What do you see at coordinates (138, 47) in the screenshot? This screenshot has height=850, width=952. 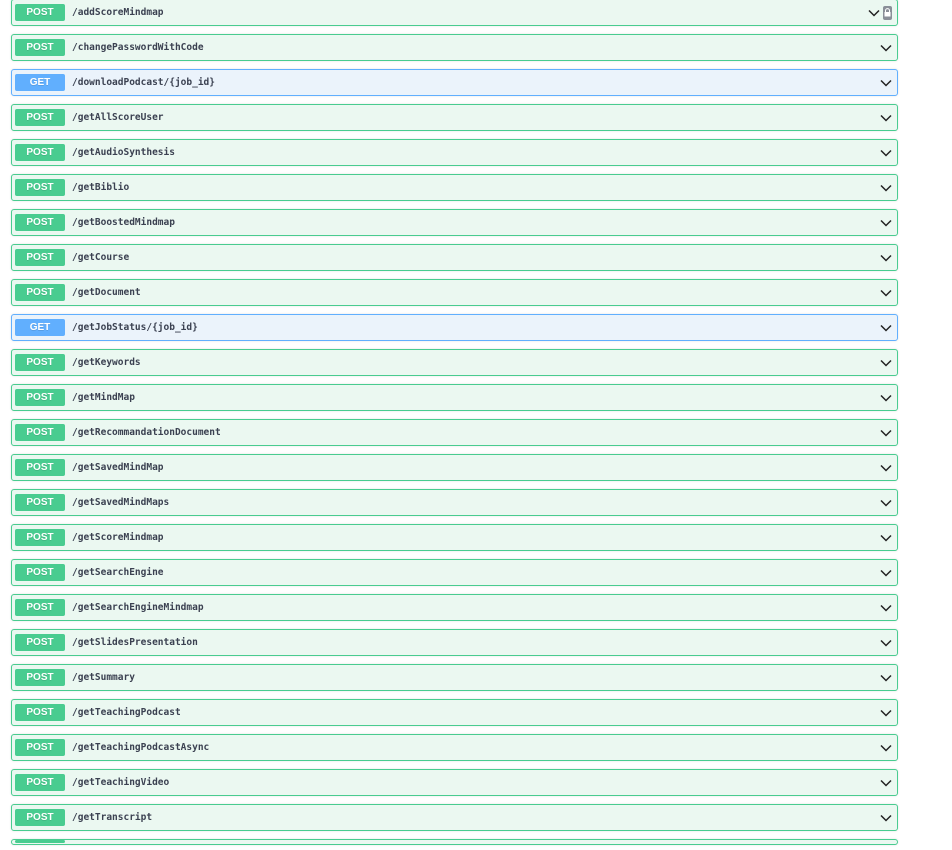 I see `operation-path: /changePasswordWithCode` at bounding box center [138, 47].